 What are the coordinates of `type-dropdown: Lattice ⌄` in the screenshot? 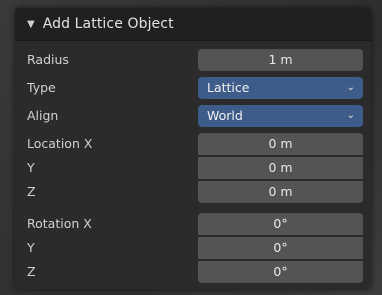 It's located at (280, 88).